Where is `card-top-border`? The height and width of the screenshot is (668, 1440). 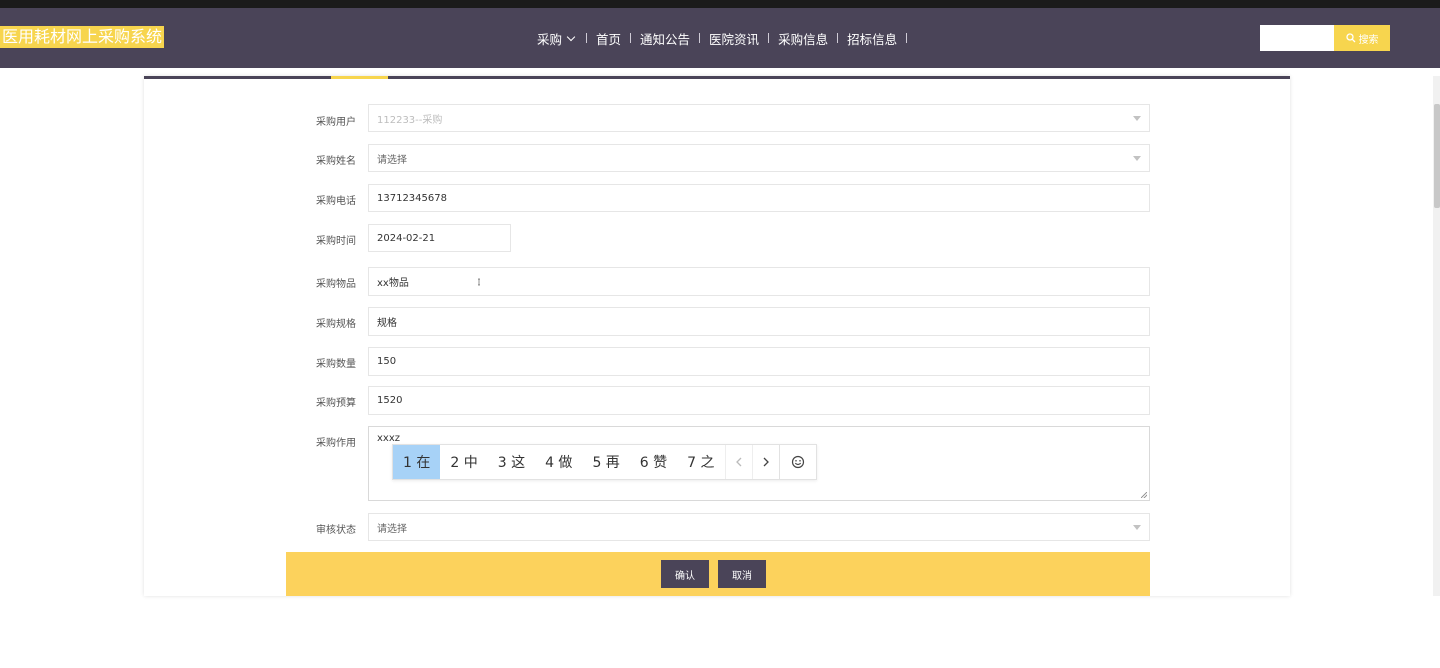 card-top-border is located at coordinates (717, 77).